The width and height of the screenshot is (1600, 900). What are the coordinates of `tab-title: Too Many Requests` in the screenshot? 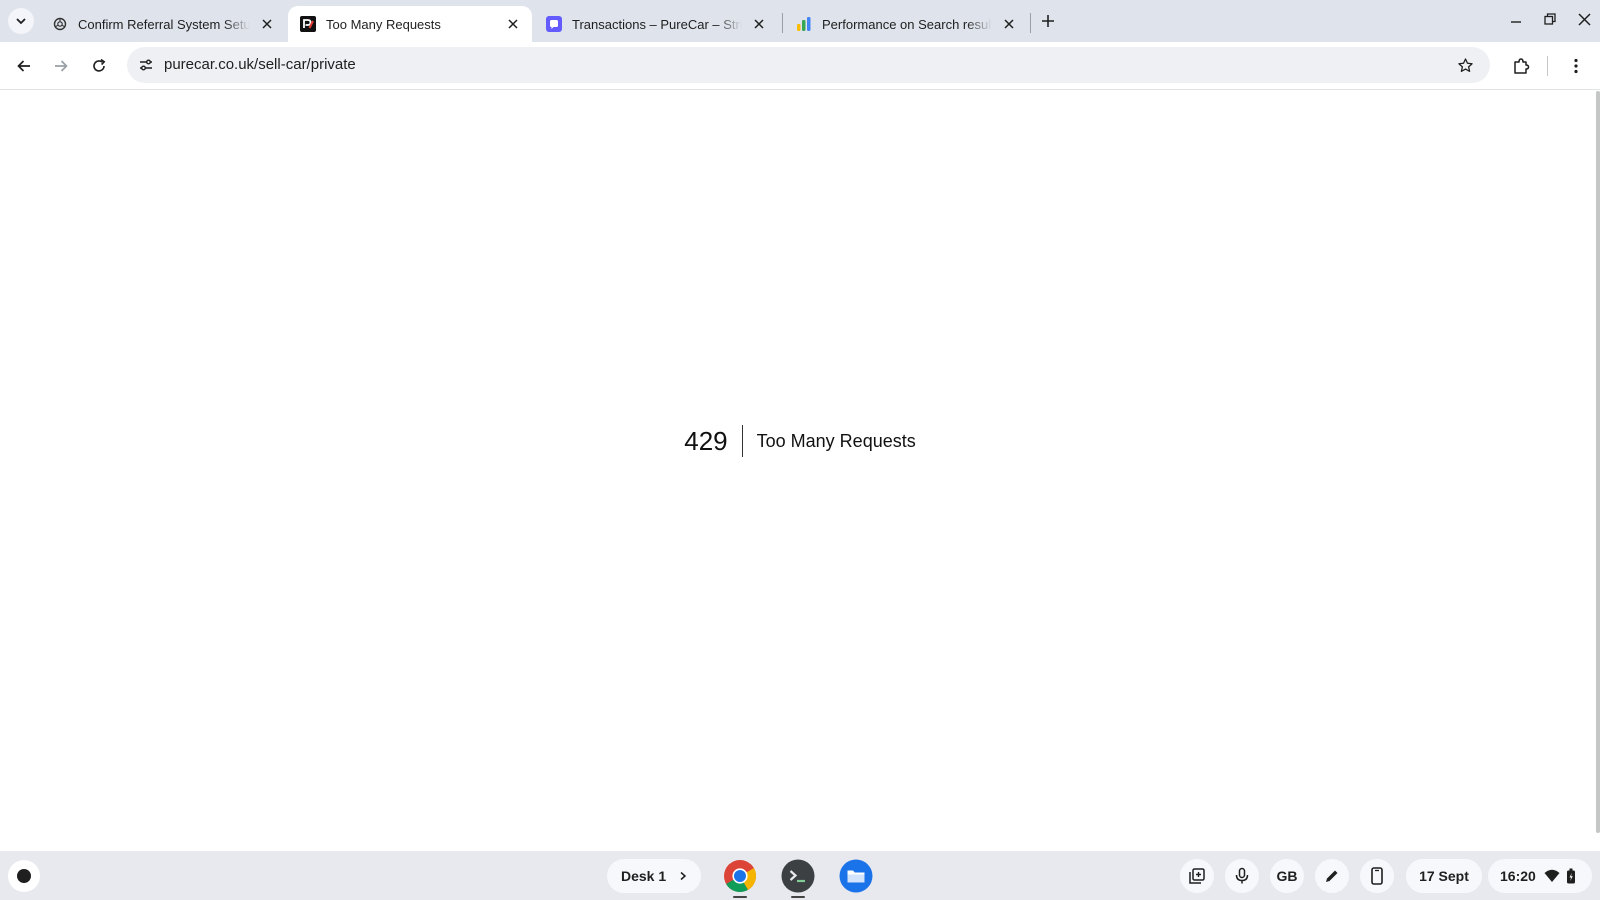 It's located at (383, 24).